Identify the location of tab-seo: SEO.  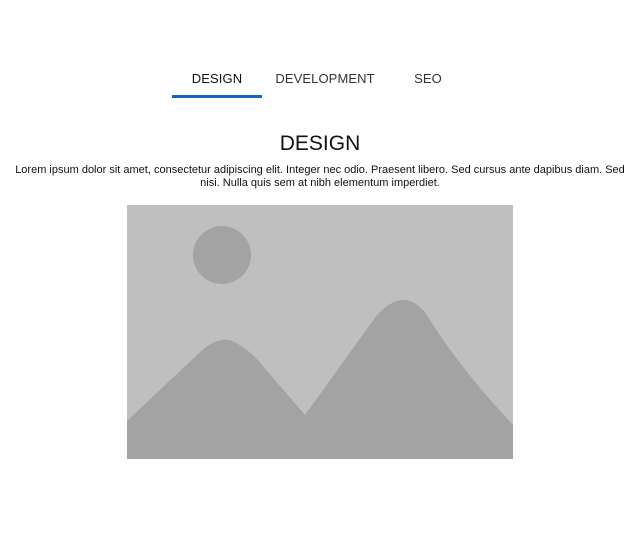
(428, 81).